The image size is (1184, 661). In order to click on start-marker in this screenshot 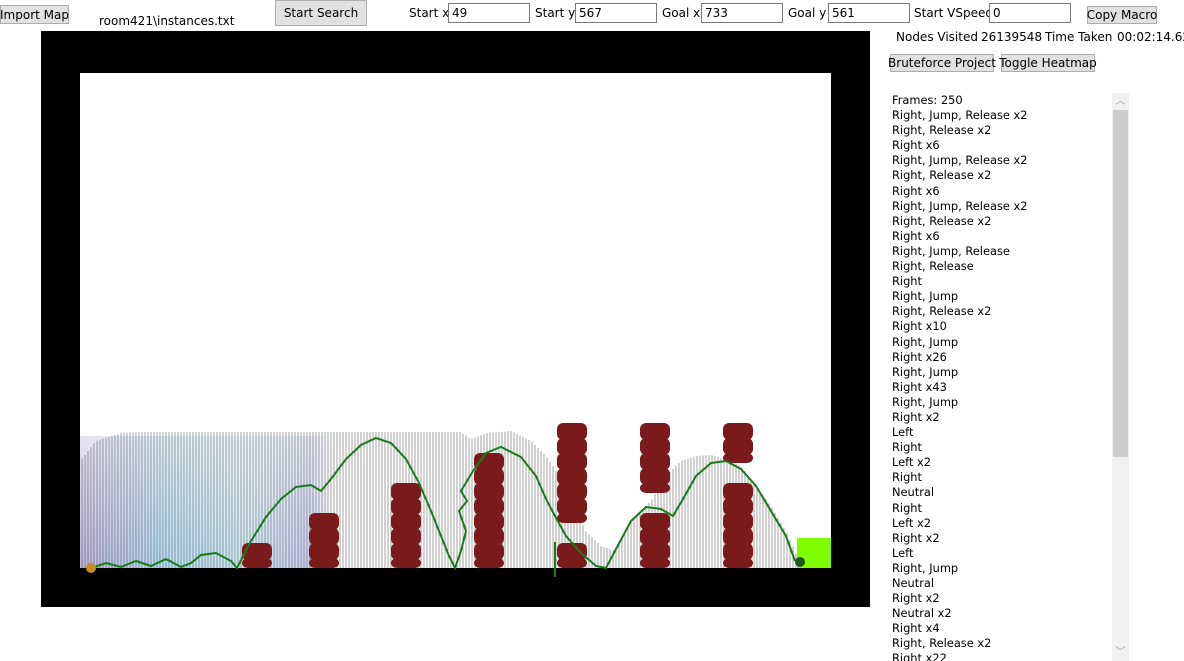, I will do `click(91, 568)`.